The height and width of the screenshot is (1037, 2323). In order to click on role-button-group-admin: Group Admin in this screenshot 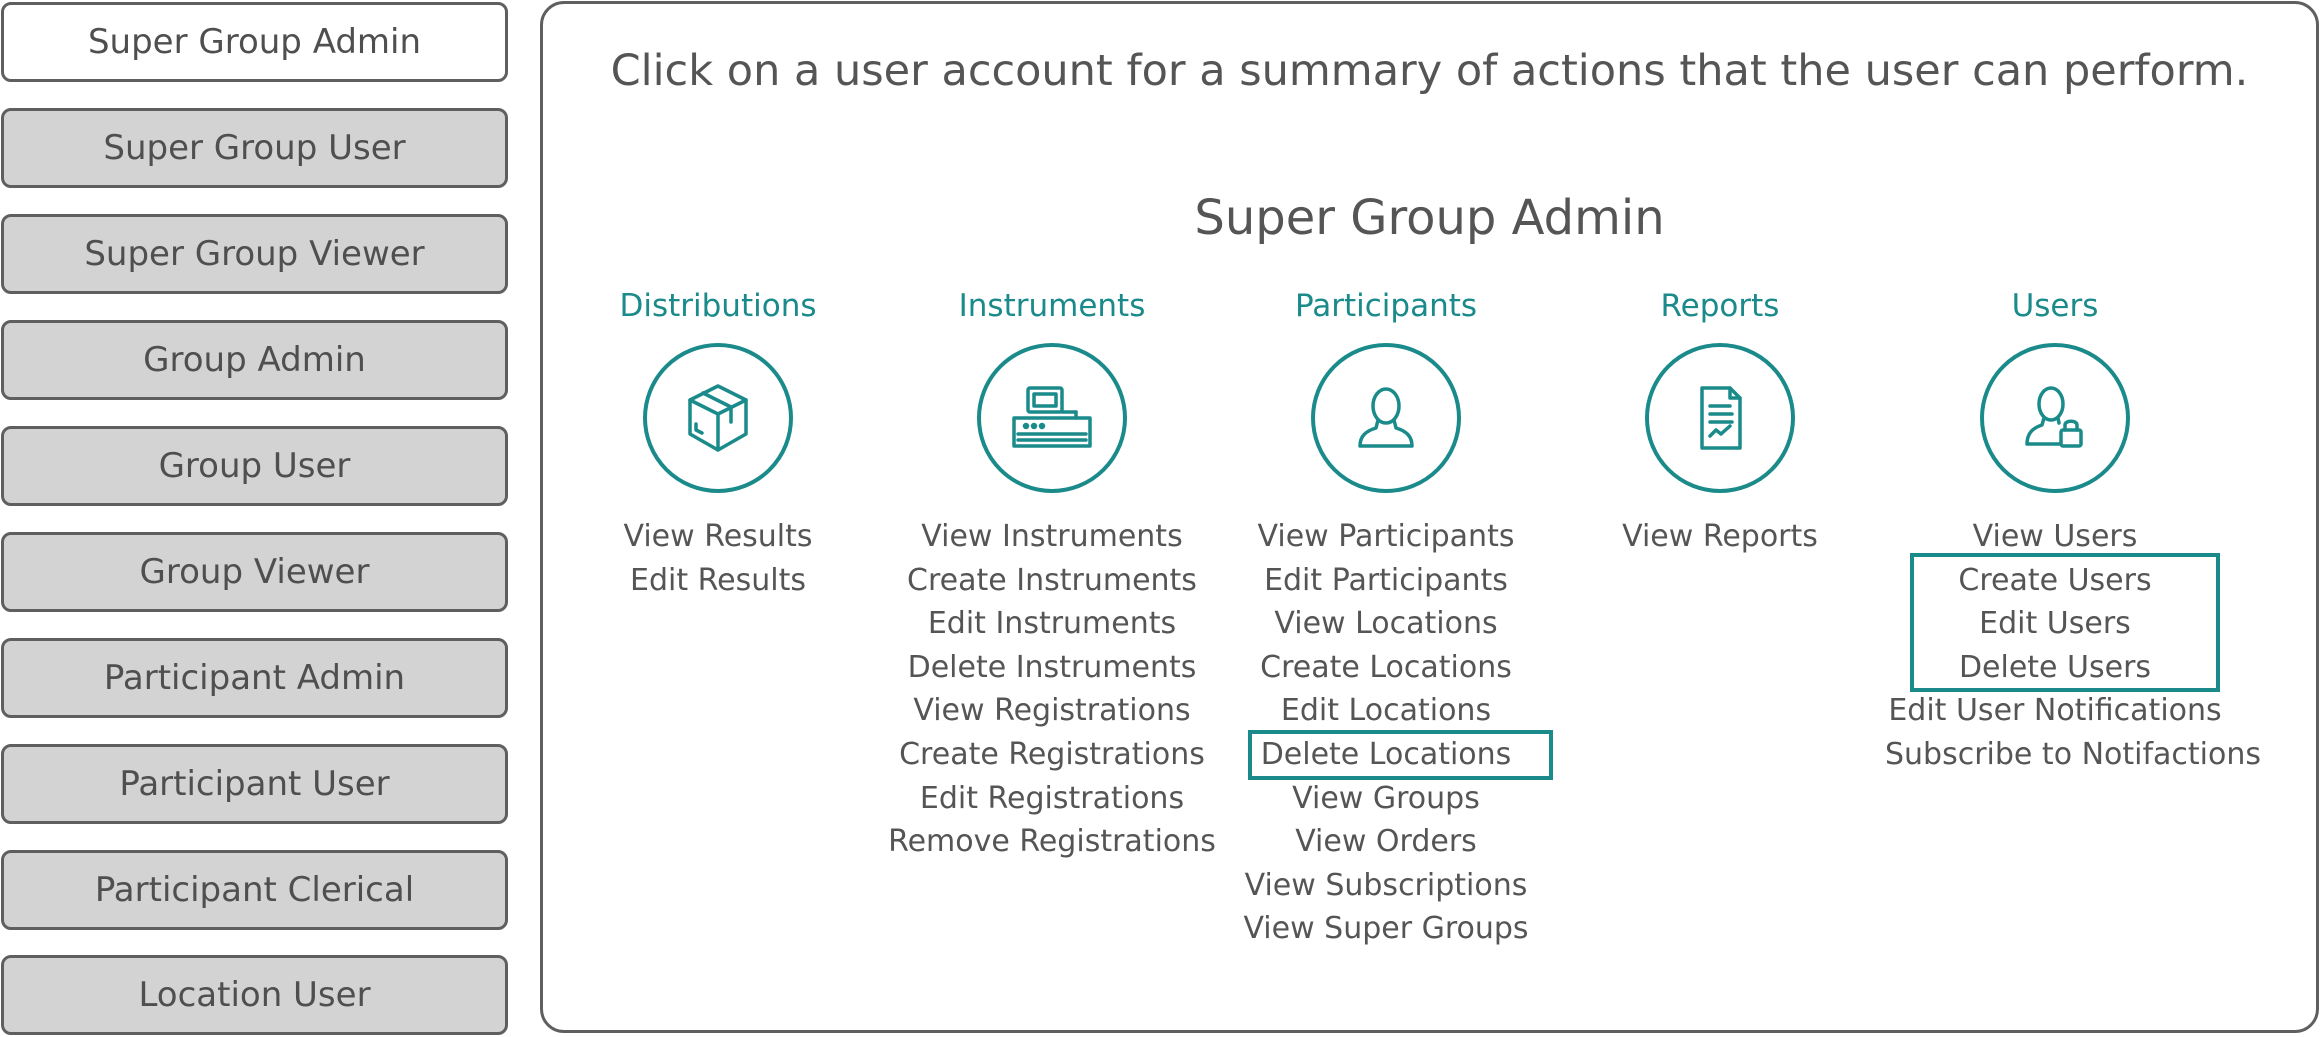, I will do `click(254, 360)`.